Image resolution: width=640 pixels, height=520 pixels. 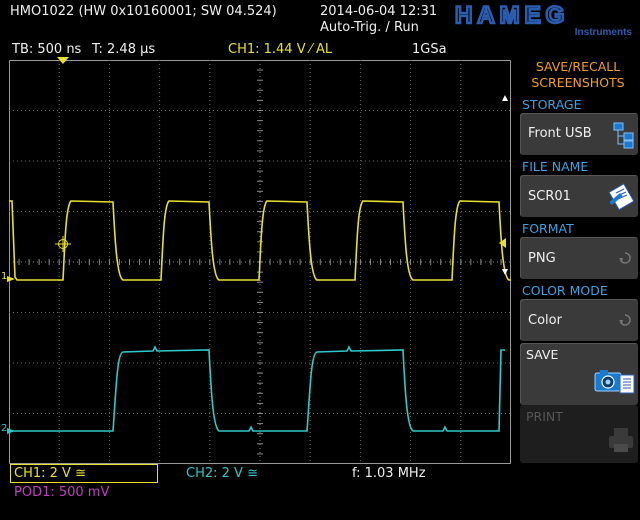 I want to click on format-softkey: PNG, so click(x=579, y=258).